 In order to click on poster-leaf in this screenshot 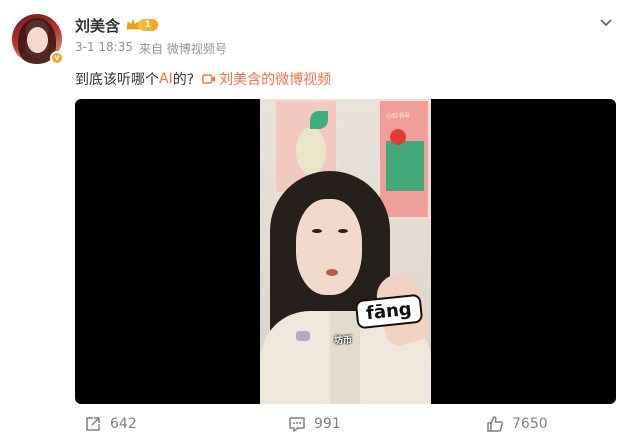, I will do `click(319, 120)`.